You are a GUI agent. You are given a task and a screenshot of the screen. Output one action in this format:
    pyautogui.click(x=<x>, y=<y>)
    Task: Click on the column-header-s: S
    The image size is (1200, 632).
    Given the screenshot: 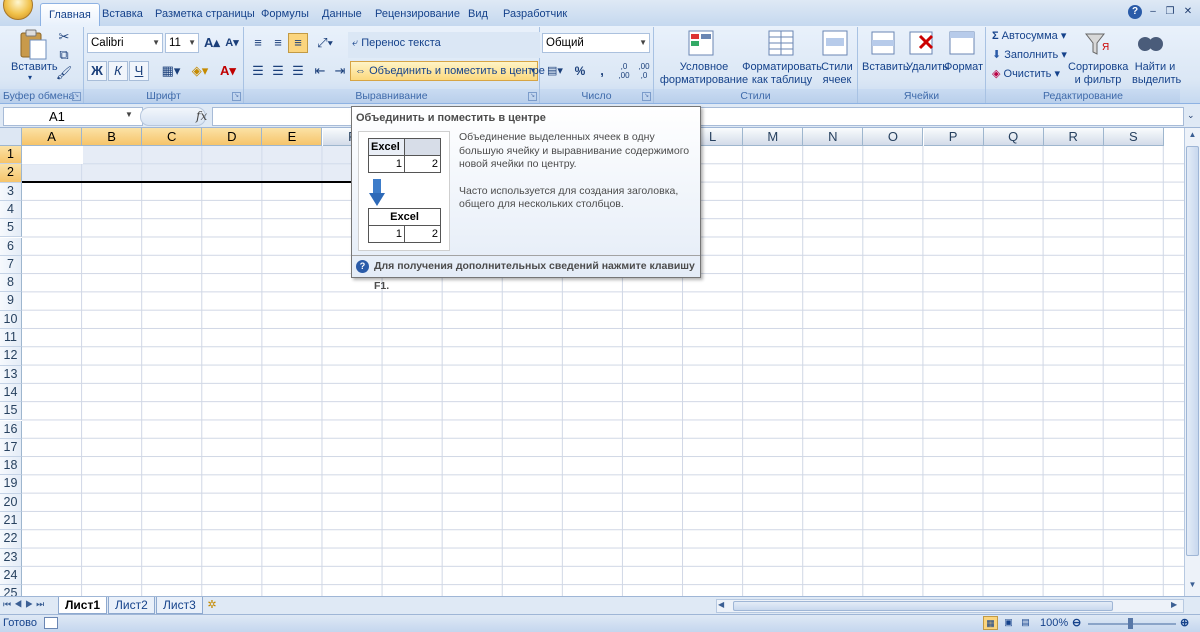 What is the action you would take?
    pyautogui.click(x=1133, y=137)
    